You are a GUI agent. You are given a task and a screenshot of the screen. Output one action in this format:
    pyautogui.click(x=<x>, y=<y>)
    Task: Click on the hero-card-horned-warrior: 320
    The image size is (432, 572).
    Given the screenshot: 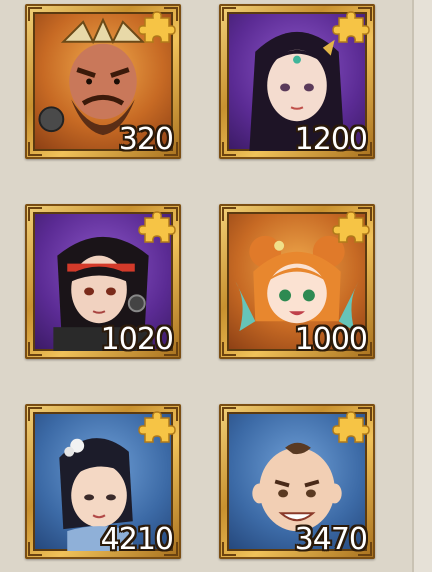 What is the action you would take?
    pyautogui.click(x=103, y=81)
    